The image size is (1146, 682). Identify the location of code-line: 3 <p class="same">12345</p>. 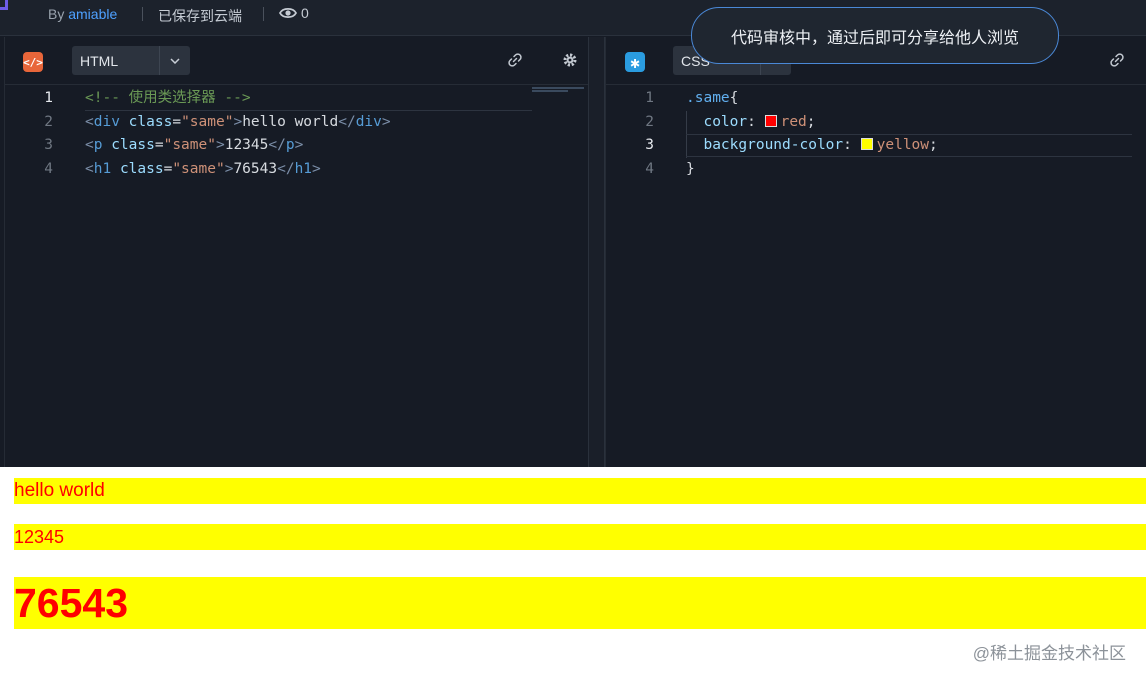
(296, 146).